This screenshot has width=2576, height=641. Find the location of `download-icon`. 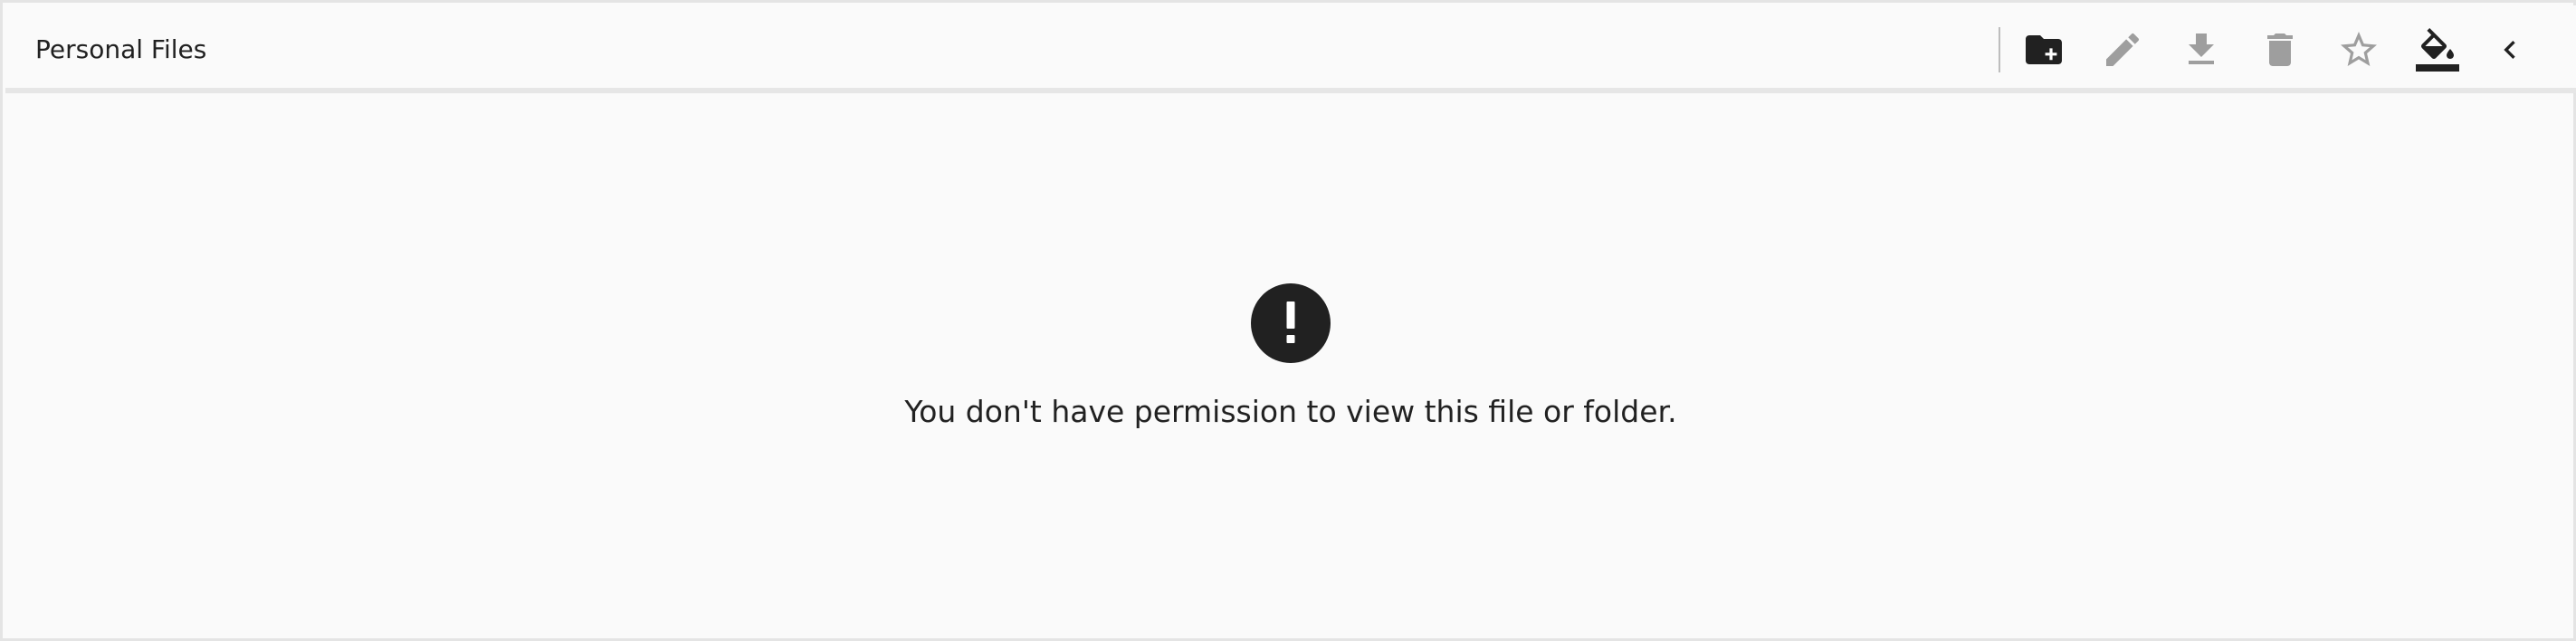

download-icon is located at coordinates (2202, 48).